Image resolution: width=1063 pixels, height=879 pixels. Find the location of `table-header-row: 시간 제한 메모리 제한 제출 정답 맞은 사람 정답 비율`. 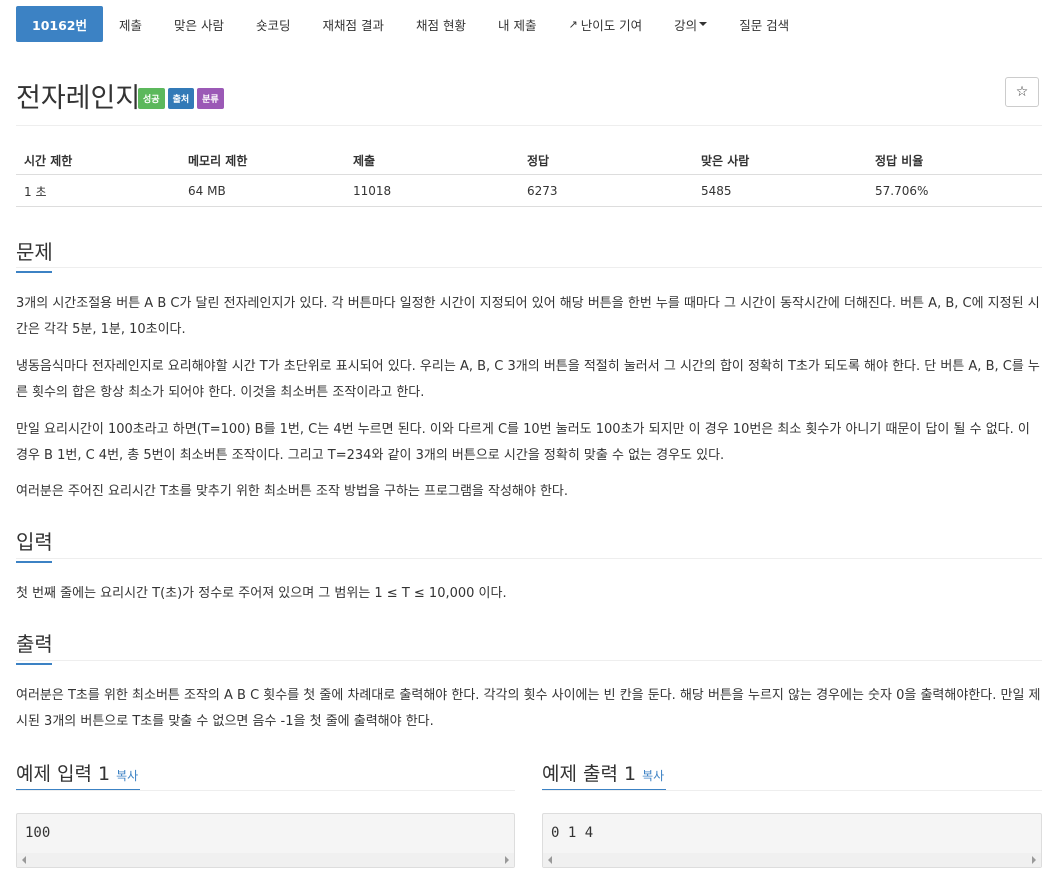

table-header-row: 시간 제한 메모리 제한 제출 정답 맞은 사람 정답 비율 is located at coordinates (529, 160).